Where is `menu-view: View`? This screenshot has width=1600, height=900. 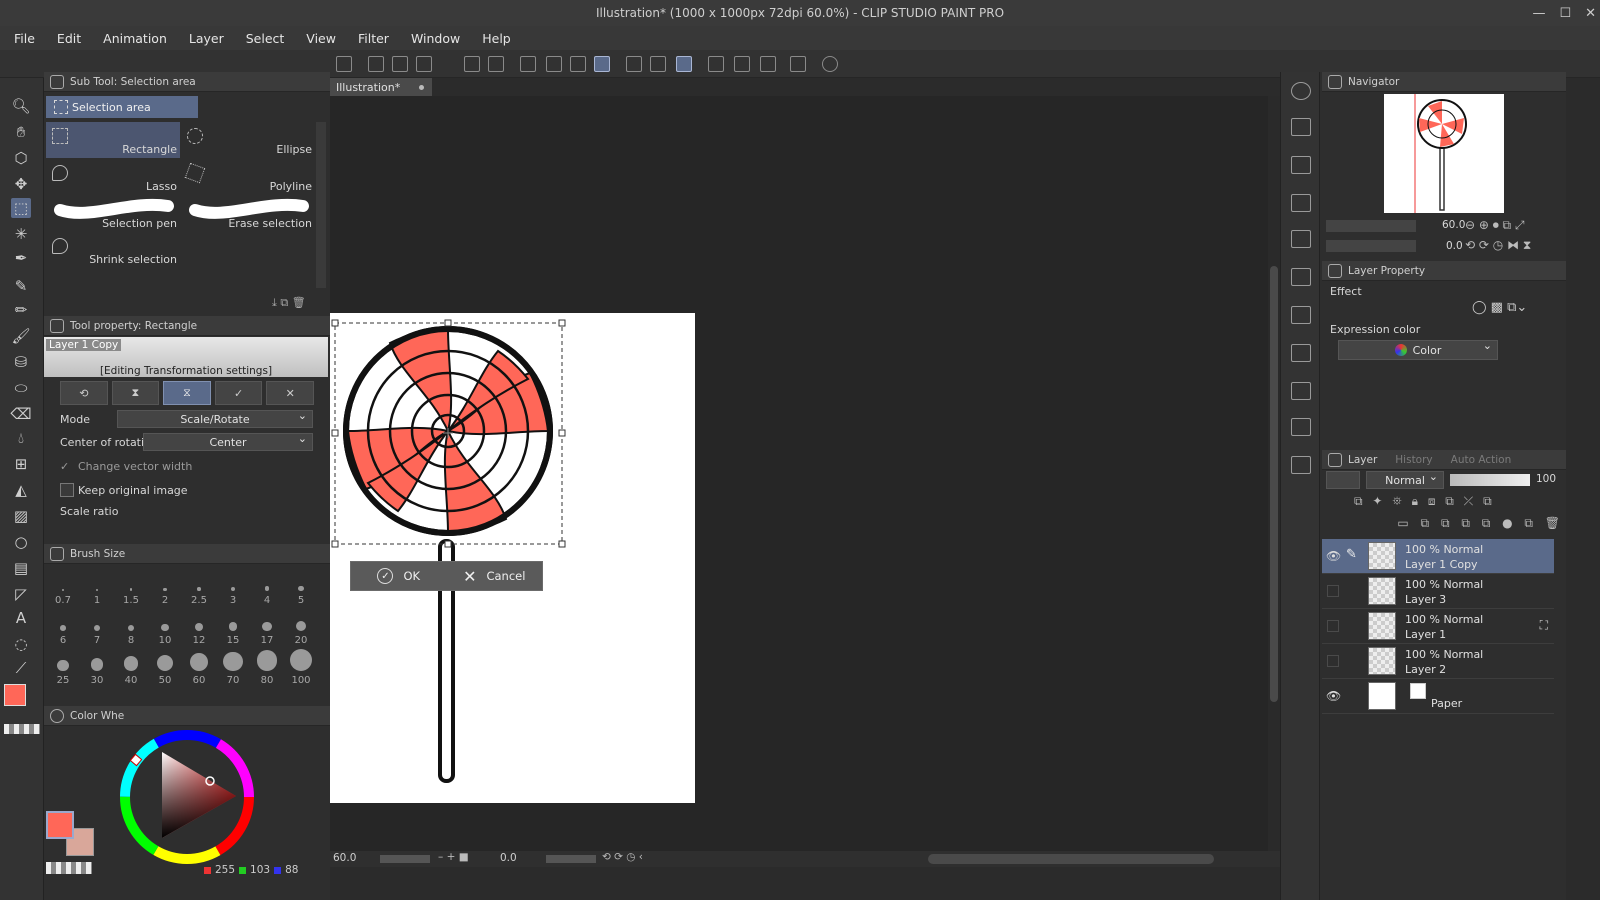 menu-view: View is located at coordinates (321, 38).